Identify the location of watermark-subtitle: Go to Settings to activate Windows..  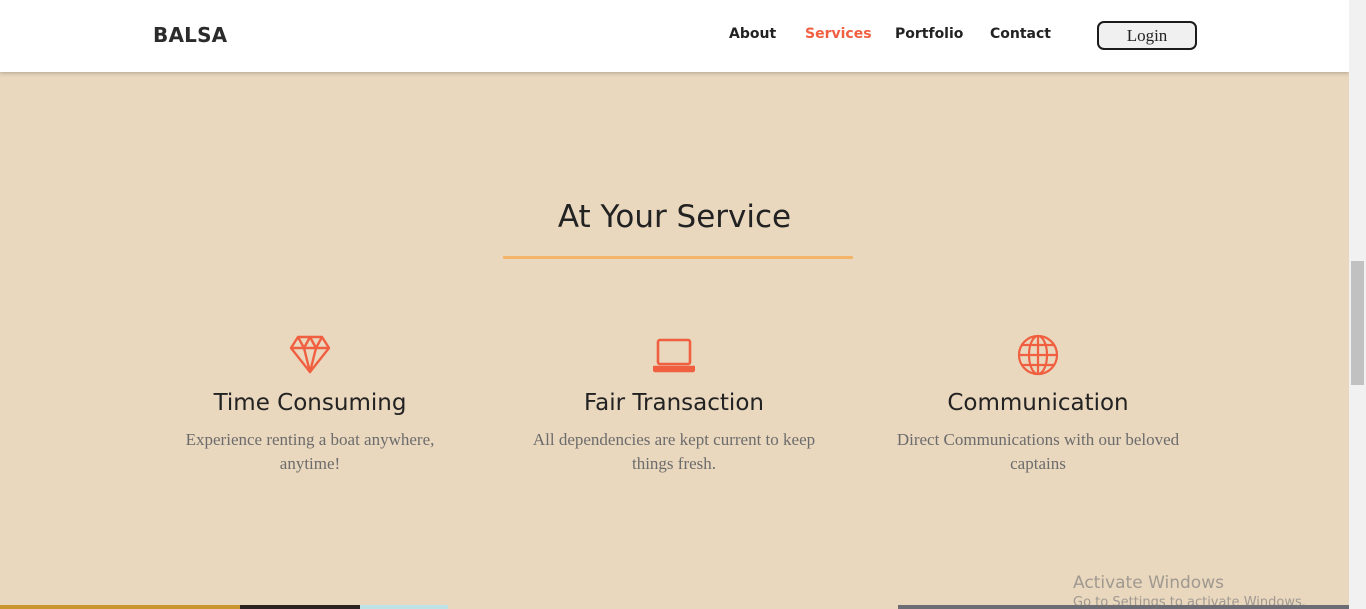
(1189, 602).